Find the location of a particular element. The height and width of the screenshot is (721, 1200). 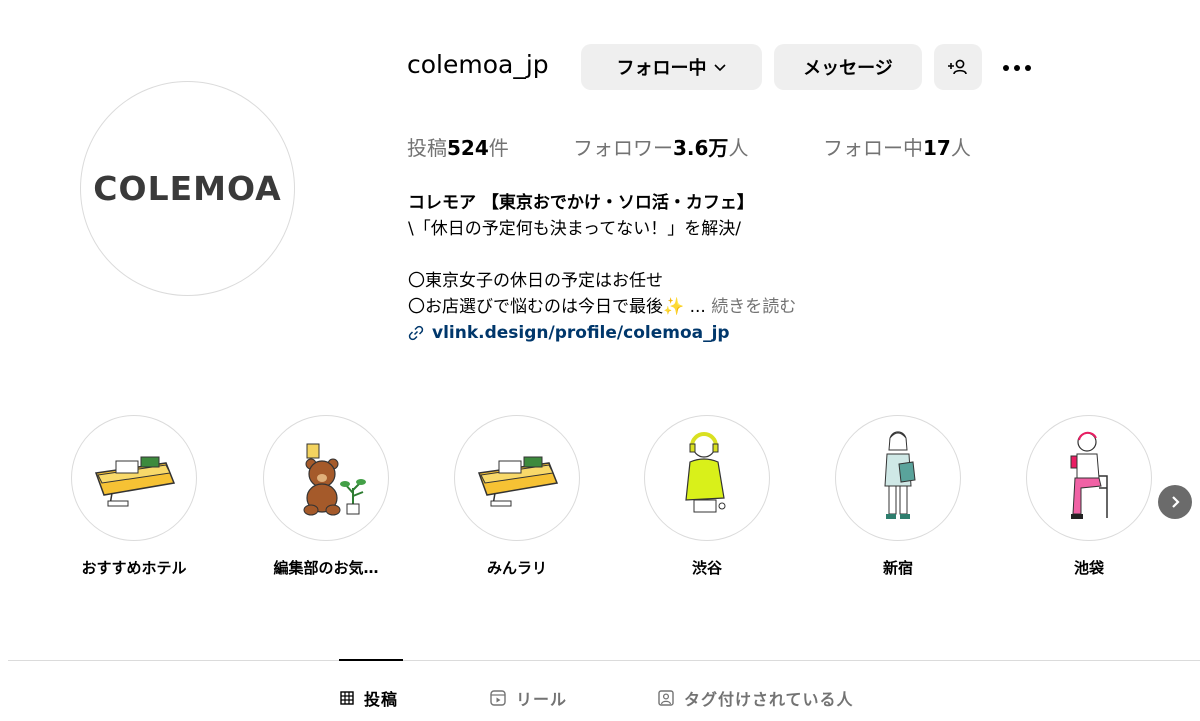

tab-tagged: タグ付けされている人 is located at coordinates (756, 698).